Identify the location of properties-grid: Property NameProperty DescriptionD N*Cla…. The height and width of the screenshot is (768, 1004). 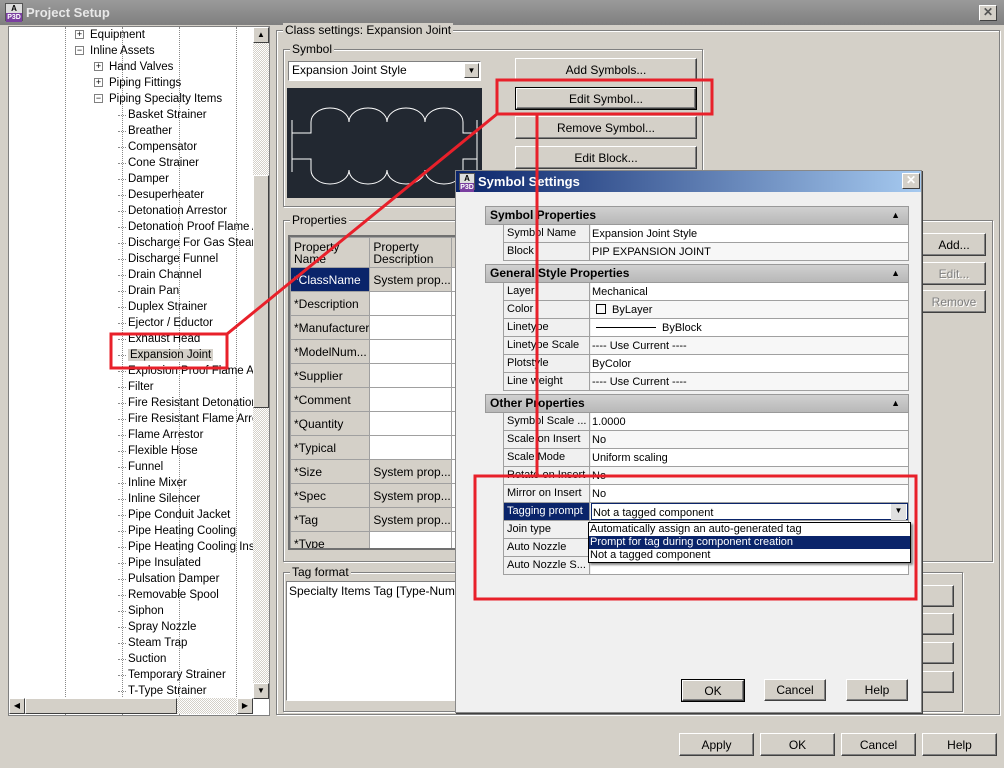
(373, 392).